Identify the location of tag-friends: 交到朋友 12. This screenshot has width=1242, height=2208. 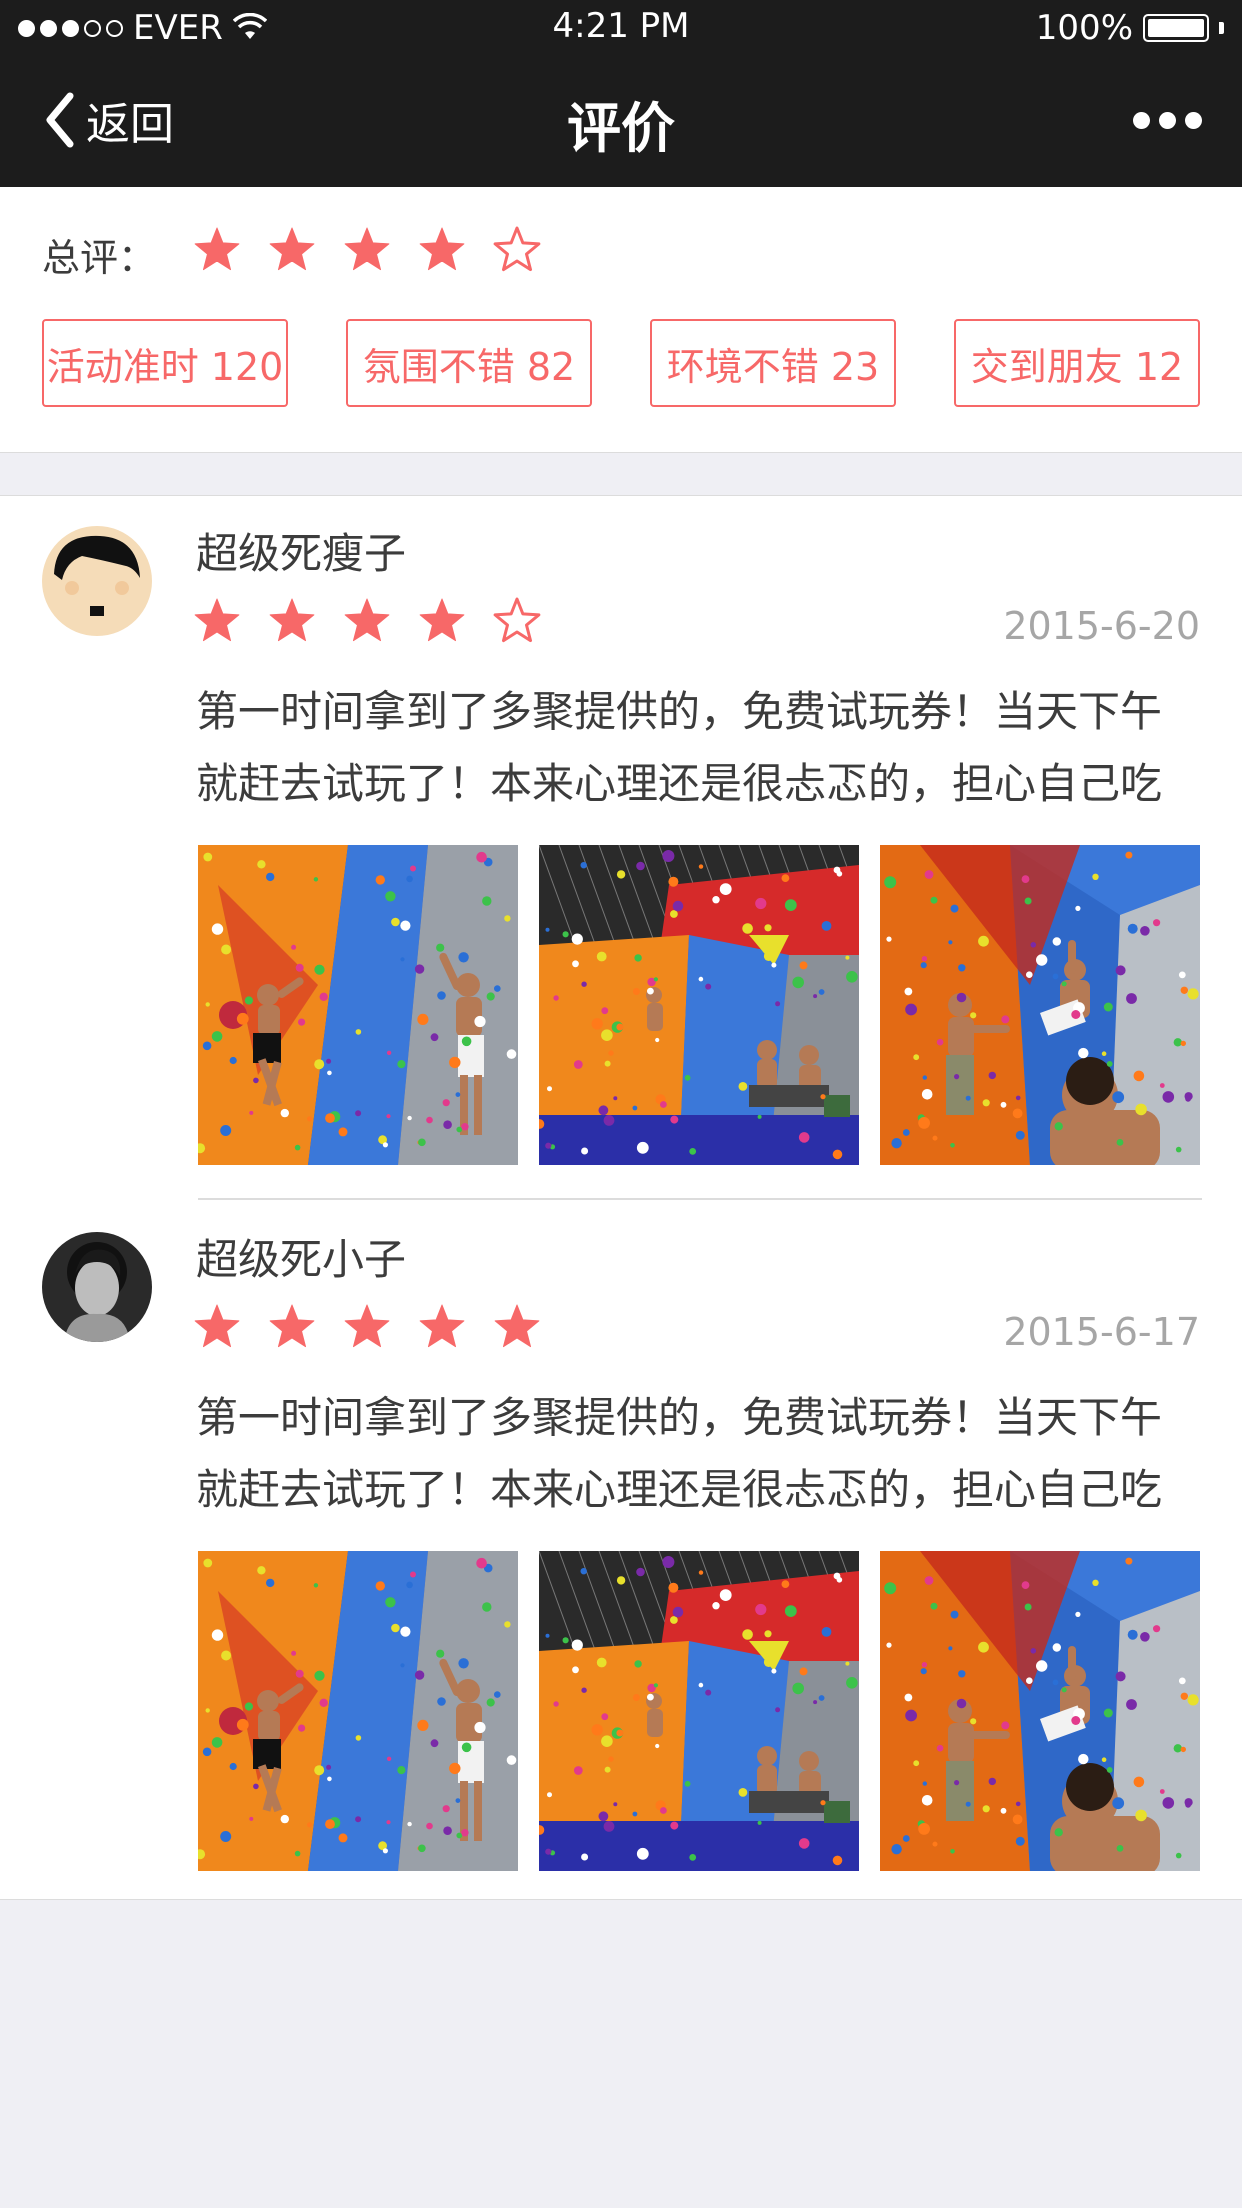
(1077, 363).